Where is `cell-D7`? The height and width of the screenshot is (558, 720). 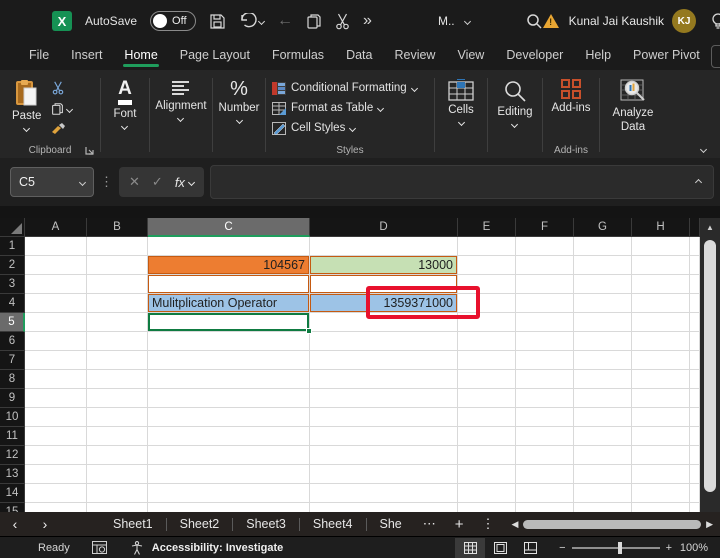 cell-D7 is located at coordinates (384, 360).